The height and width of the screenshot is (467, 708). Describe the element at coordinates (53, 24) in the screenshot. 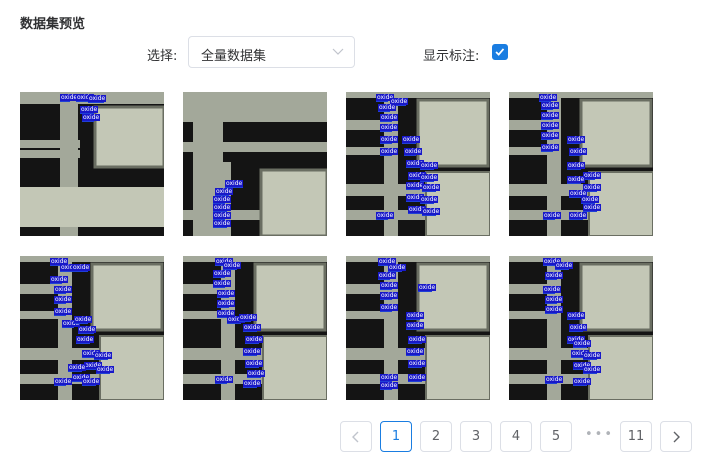

I see `page-title: 数据集预览` at that location.